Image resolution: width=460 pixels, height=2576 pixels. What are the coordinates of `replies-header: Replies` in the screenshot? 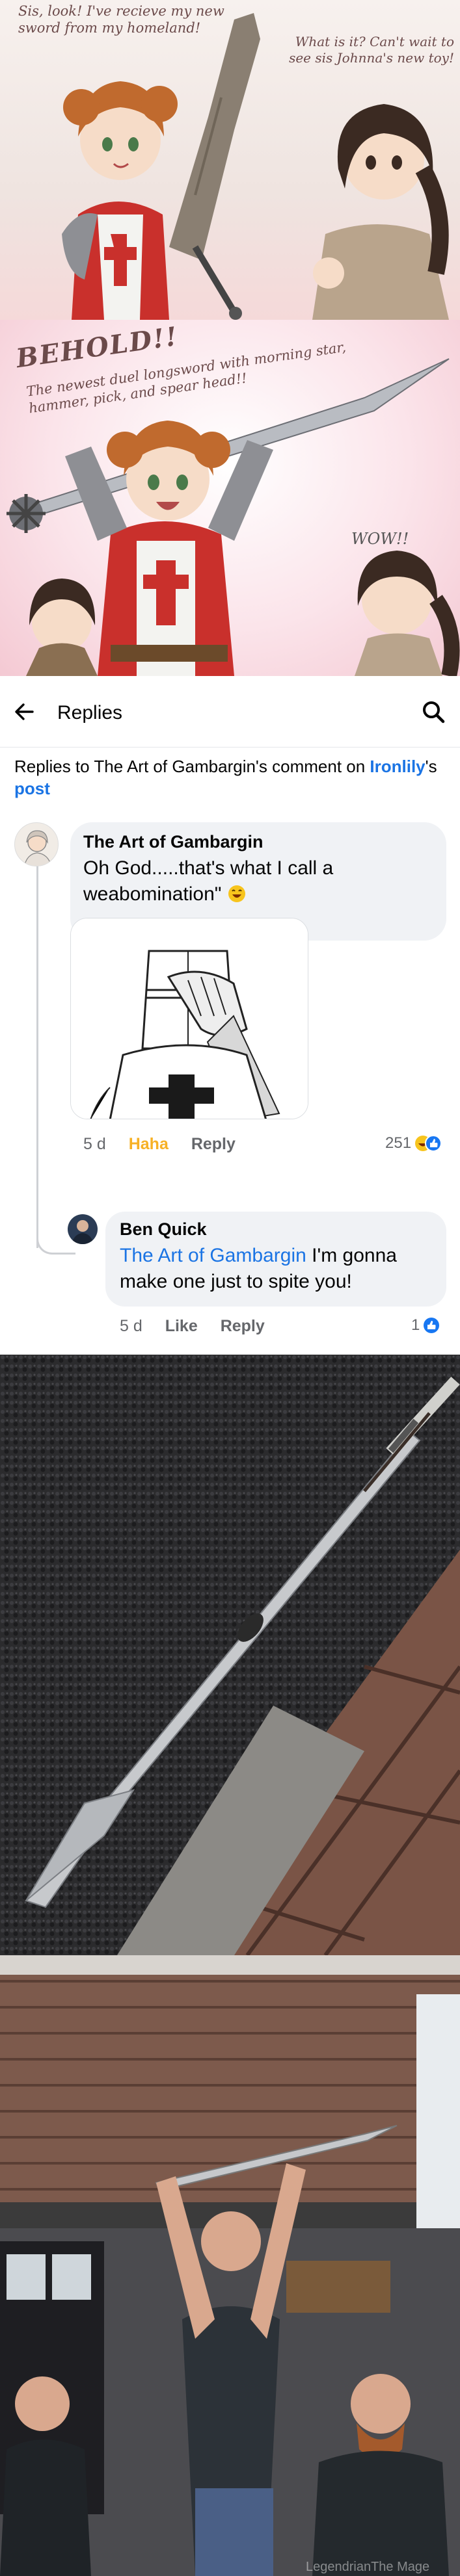 It's located at (230, 712).